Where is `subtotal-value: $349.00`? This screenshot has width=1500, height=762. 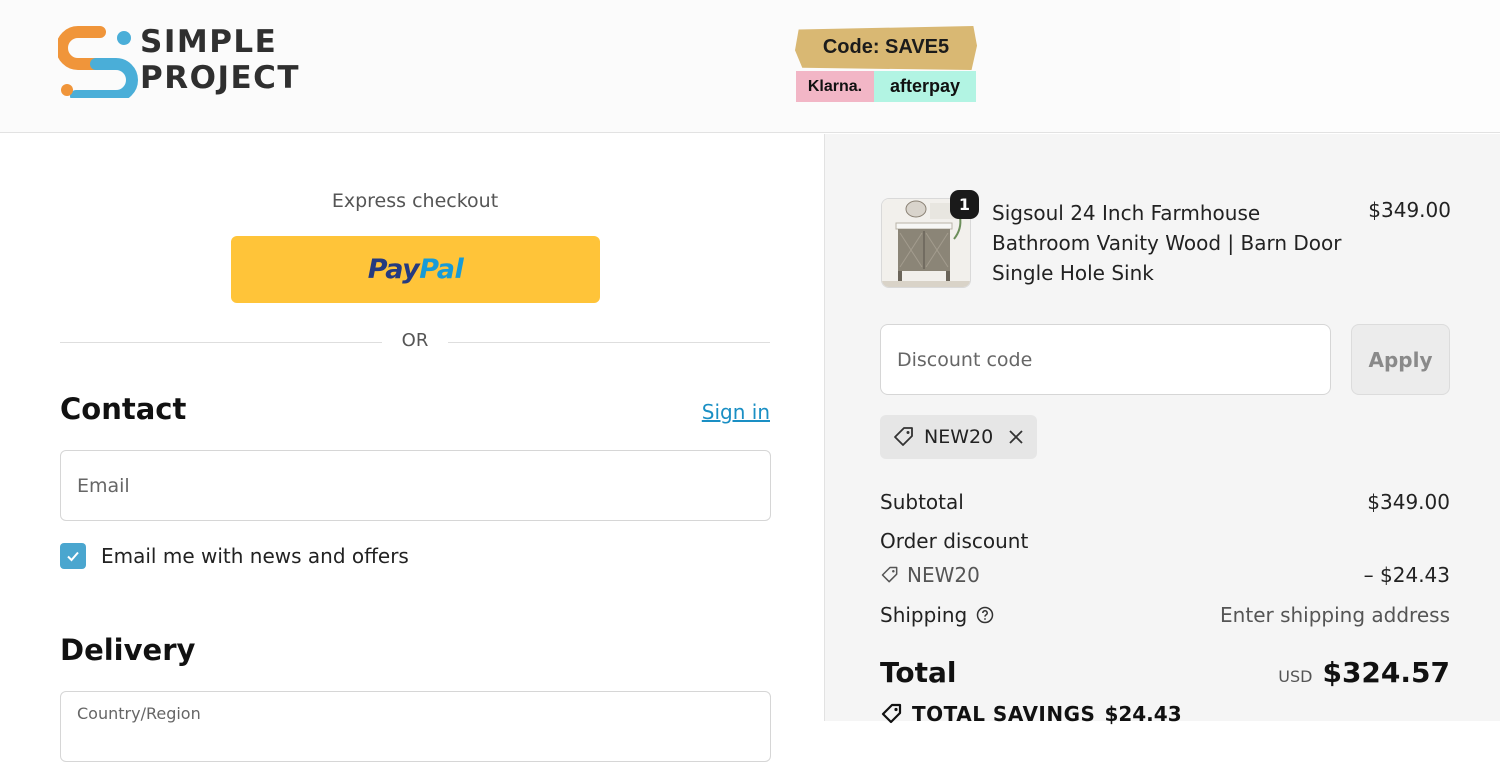 subtotal-value: $349.00 is located at coordinates (1408, 502).